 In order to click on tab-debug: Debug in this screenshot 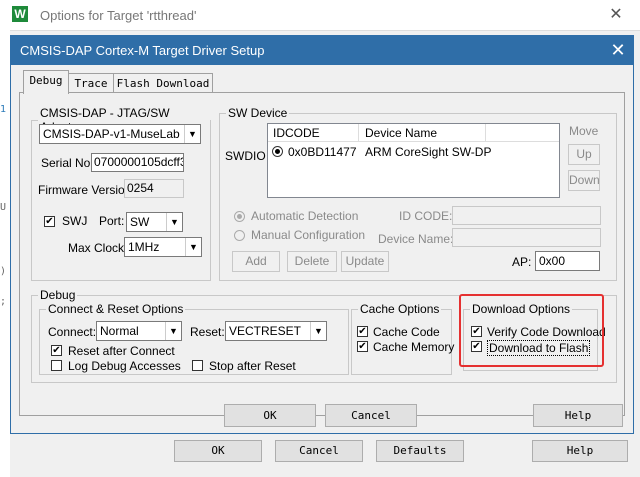, I will do `click(46, 82)`.